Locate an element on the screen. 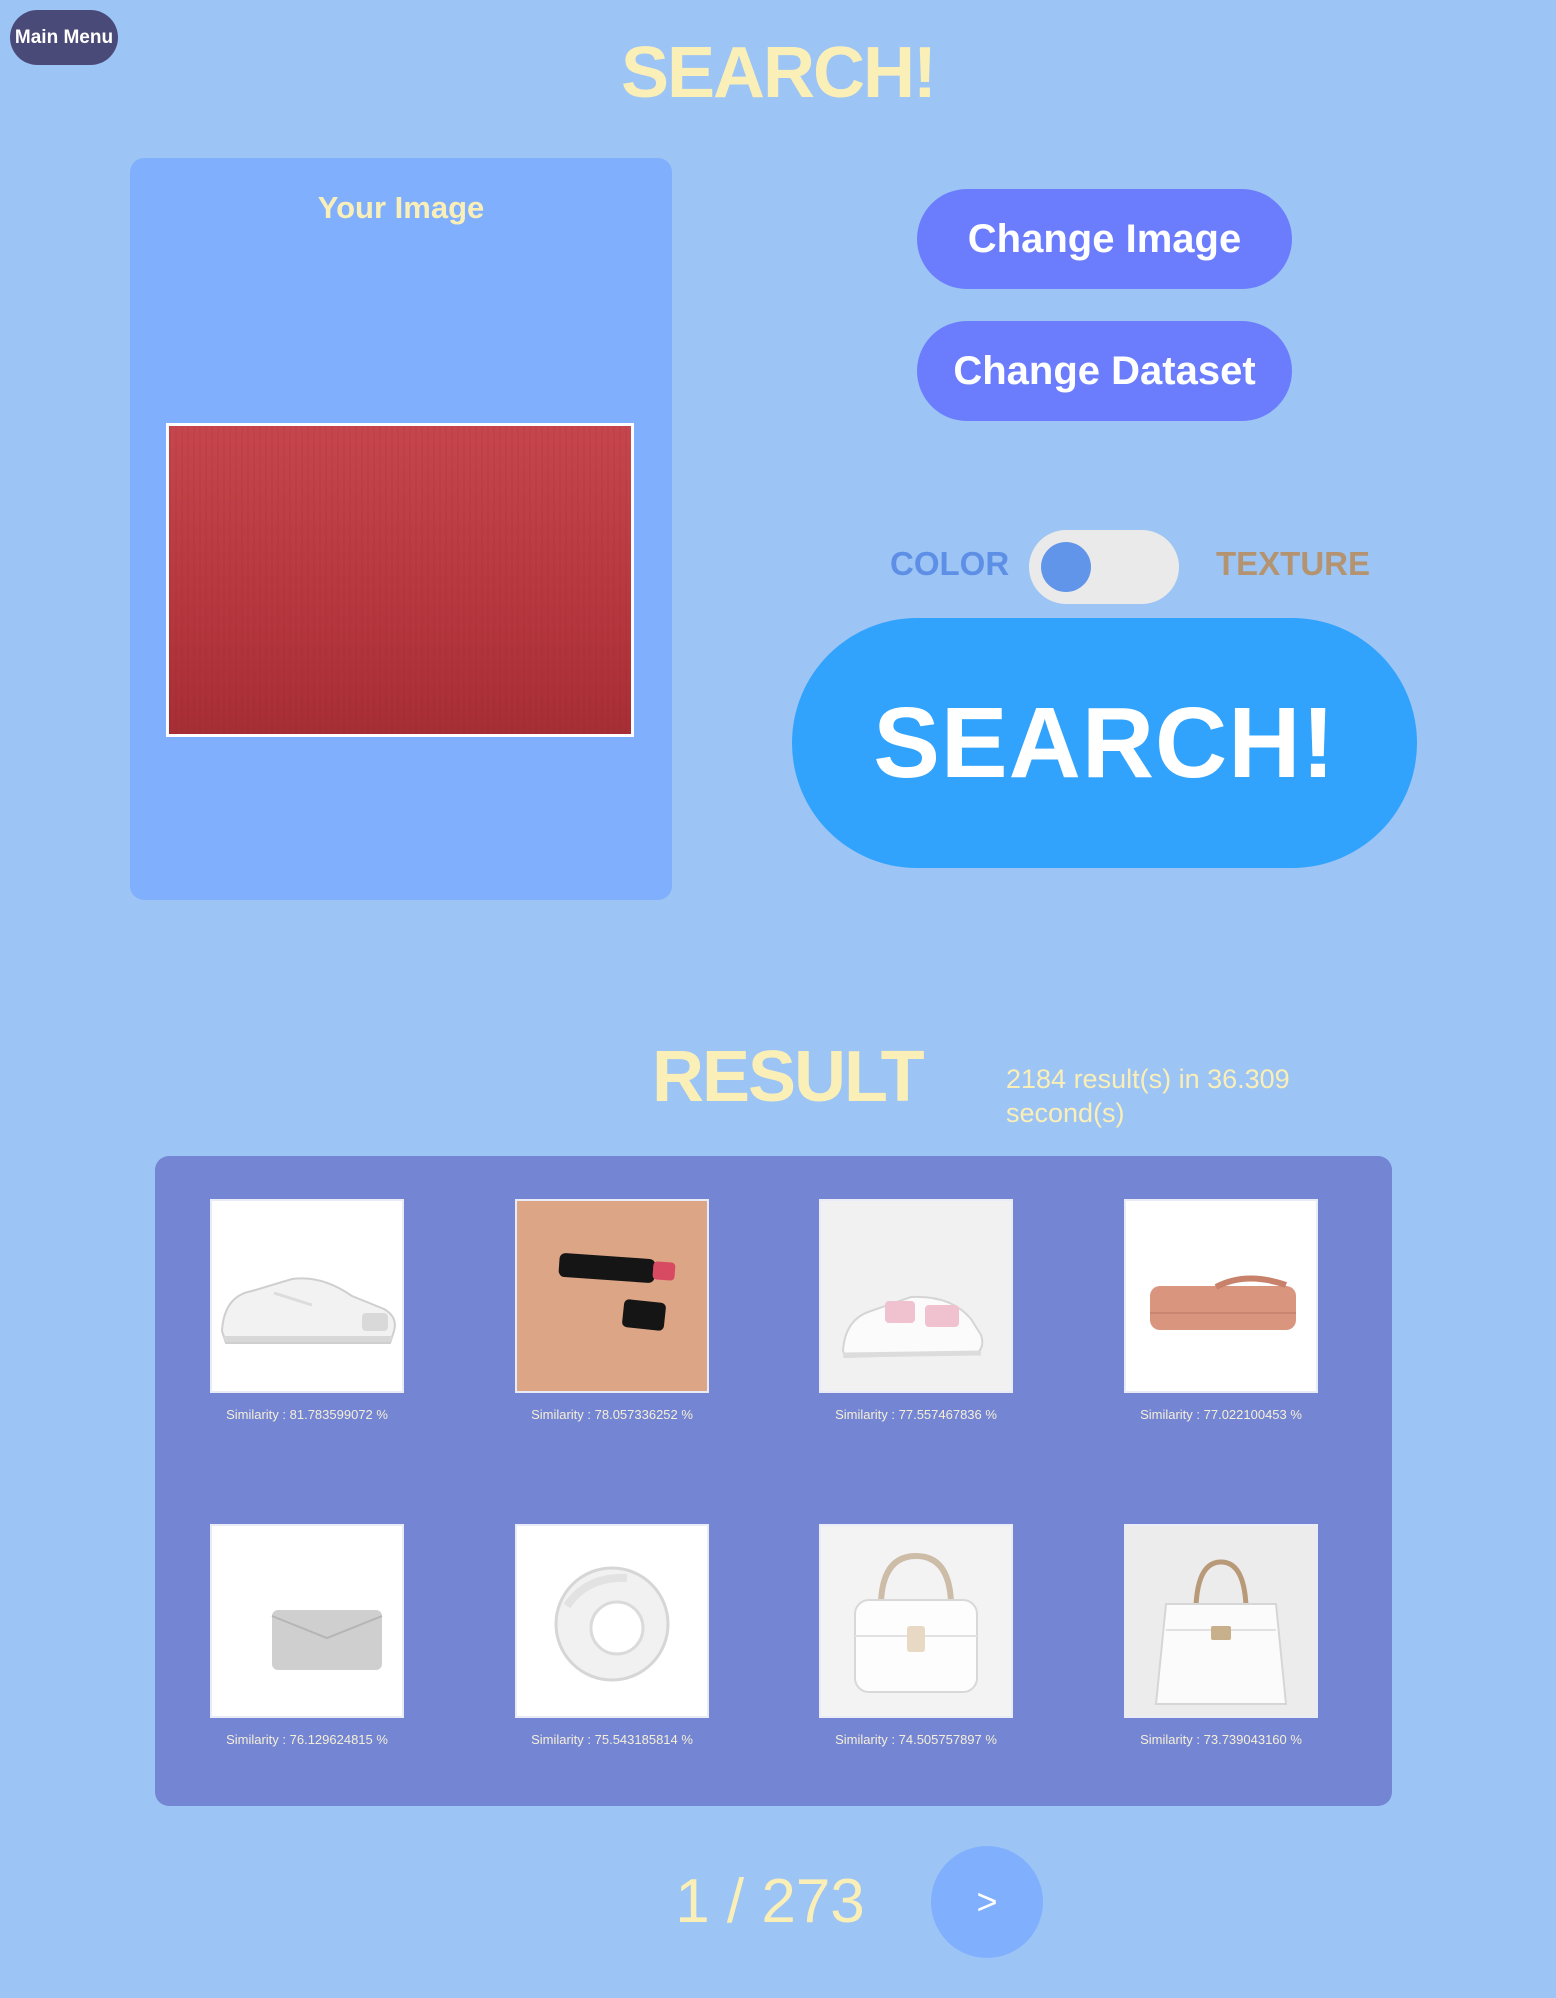 The height and width of the screenshot is (1998, 1556). page-title: SEARCH! is located at coordinates (778, 73).